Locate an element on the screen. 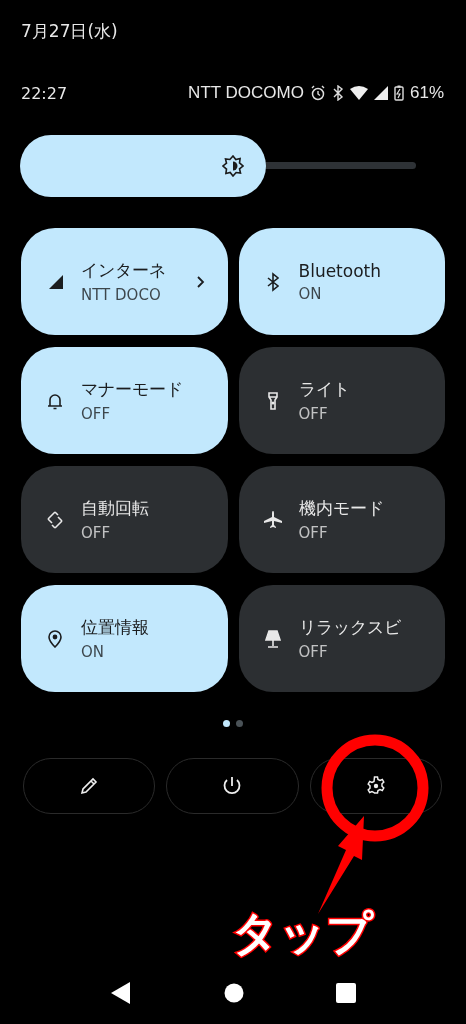  quick-settings-tile: ライト OFF is located at coordinates (341, 400).